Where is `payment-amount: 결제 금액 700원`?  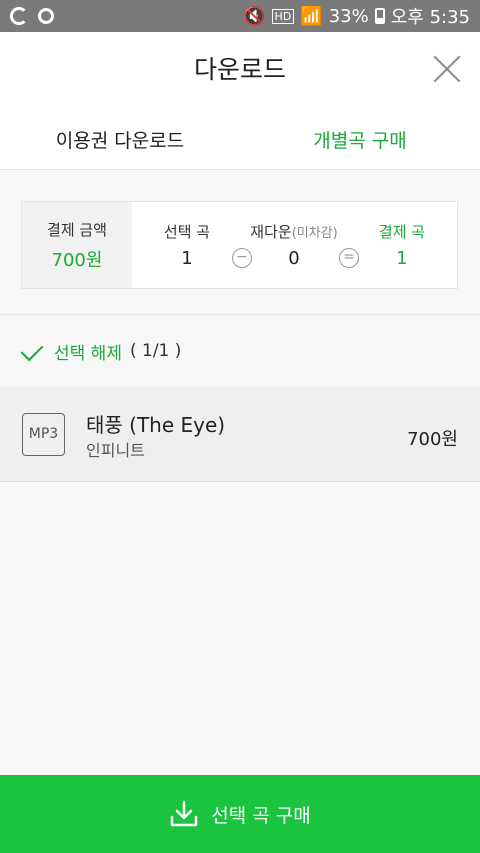
payment-amount: 결제 금액 700원 is located at coordinates (77, 245).